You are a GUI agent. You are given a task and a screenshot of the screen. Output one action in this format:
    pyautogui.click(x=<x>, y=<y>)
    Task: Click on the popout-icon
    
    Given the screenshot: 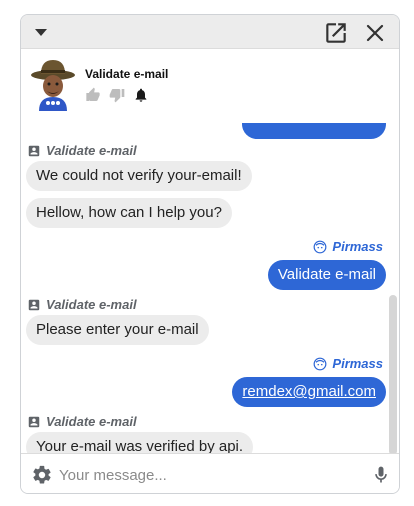 What is the action you would take?
    pyautogui.click(x=336, y=33)
    